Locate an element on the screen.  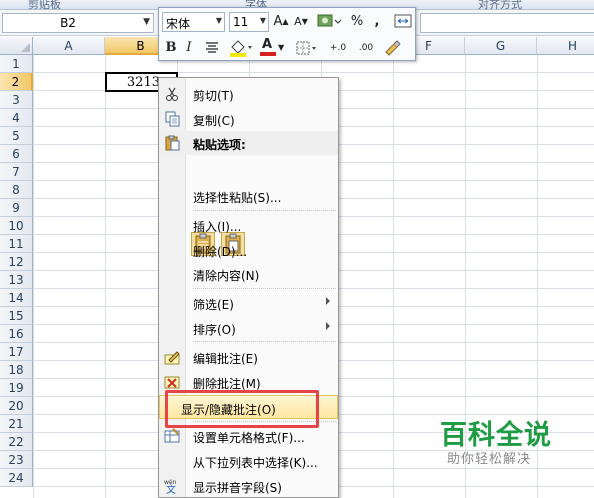
name-box: B2 ▼ is located at coordinates (78, 23).